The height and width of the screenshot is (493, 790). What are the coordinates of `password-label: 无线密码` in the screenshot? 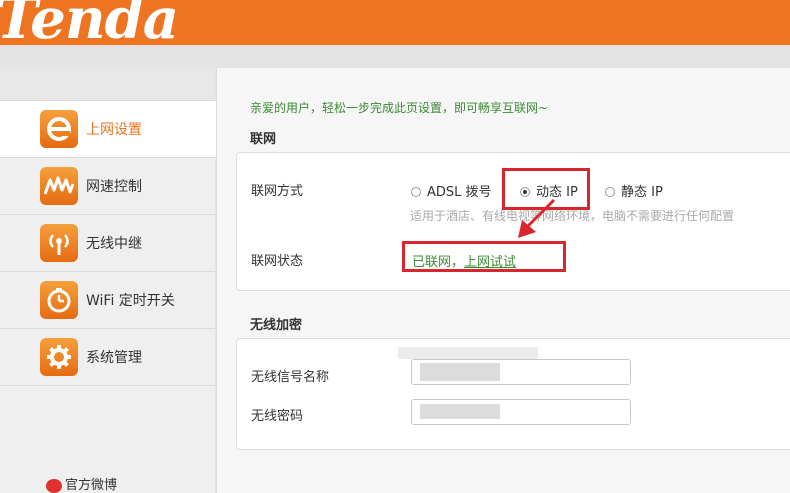 It's located at (277, 416).